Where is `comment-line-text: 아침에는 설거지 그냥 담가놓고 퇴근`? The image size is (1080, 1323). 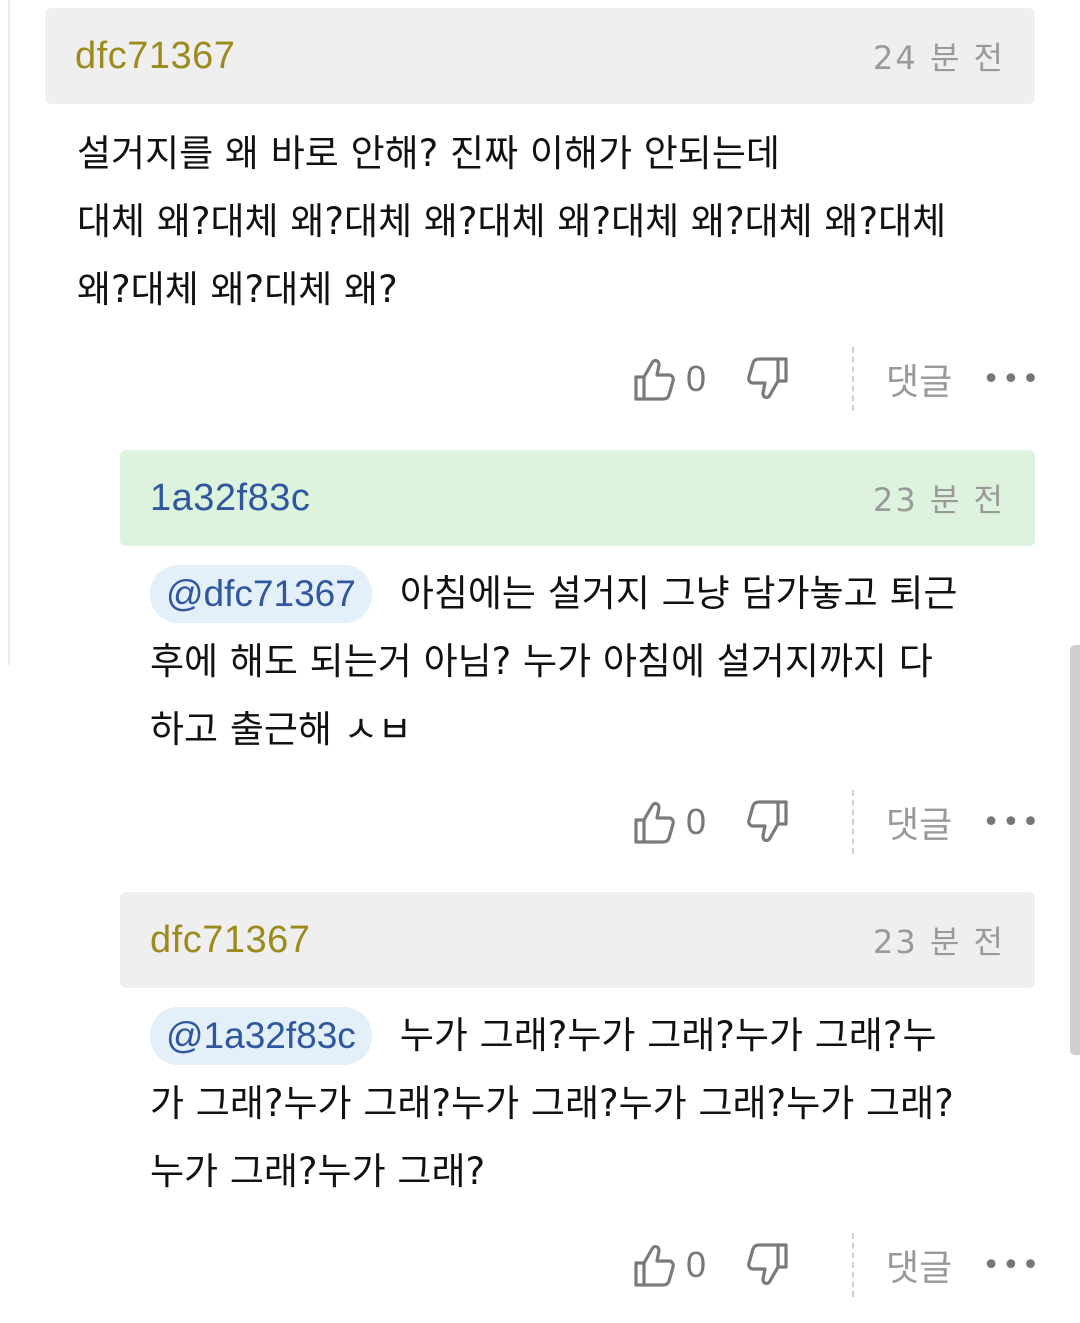
comment-line-text: 아침에는 설거지 그냥 담가놓고 퇴근 is located at coordinates (678, 593).